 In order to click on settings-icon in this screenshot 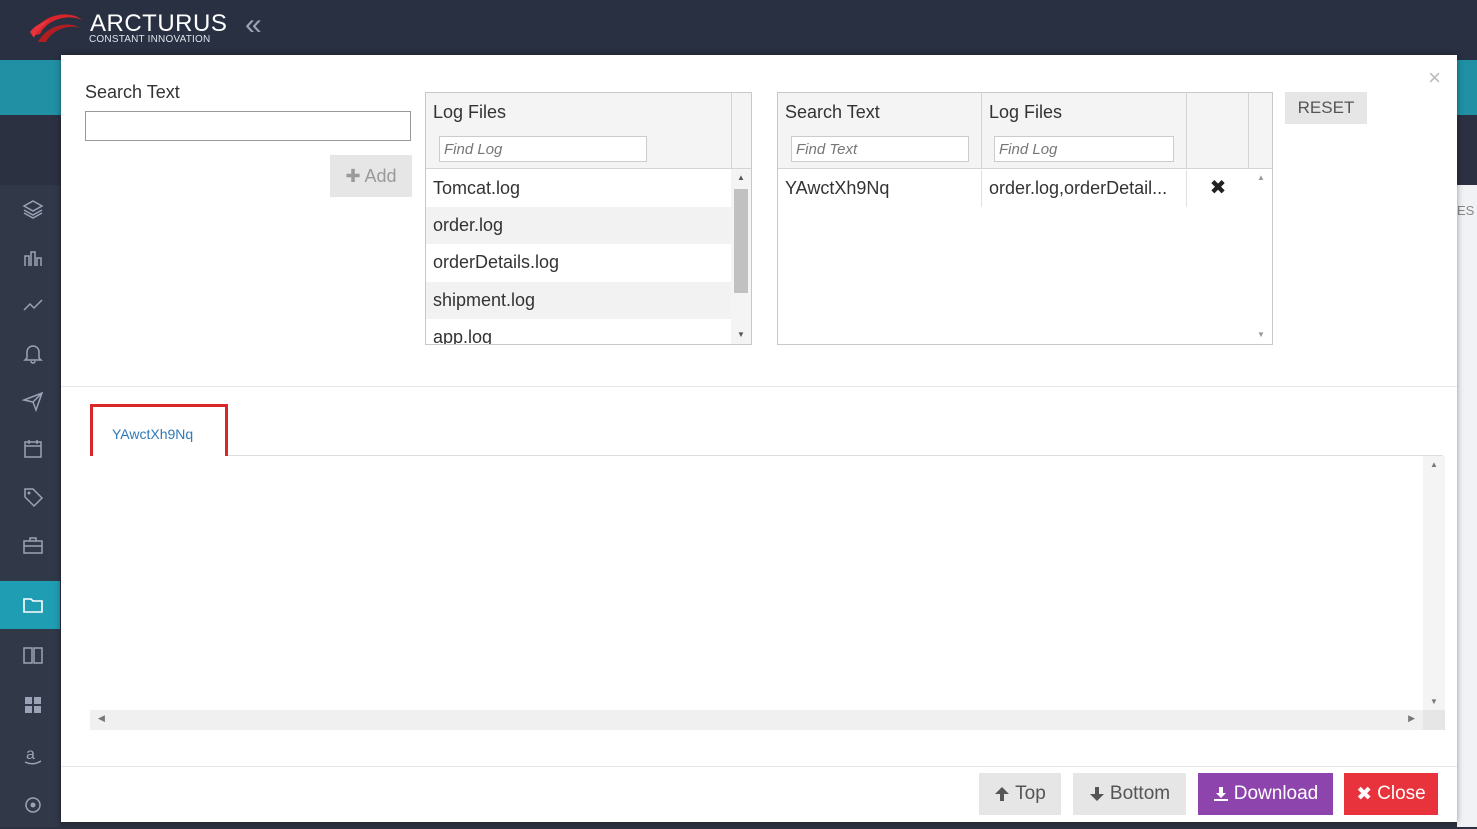, I will do `click(33, 805)`.